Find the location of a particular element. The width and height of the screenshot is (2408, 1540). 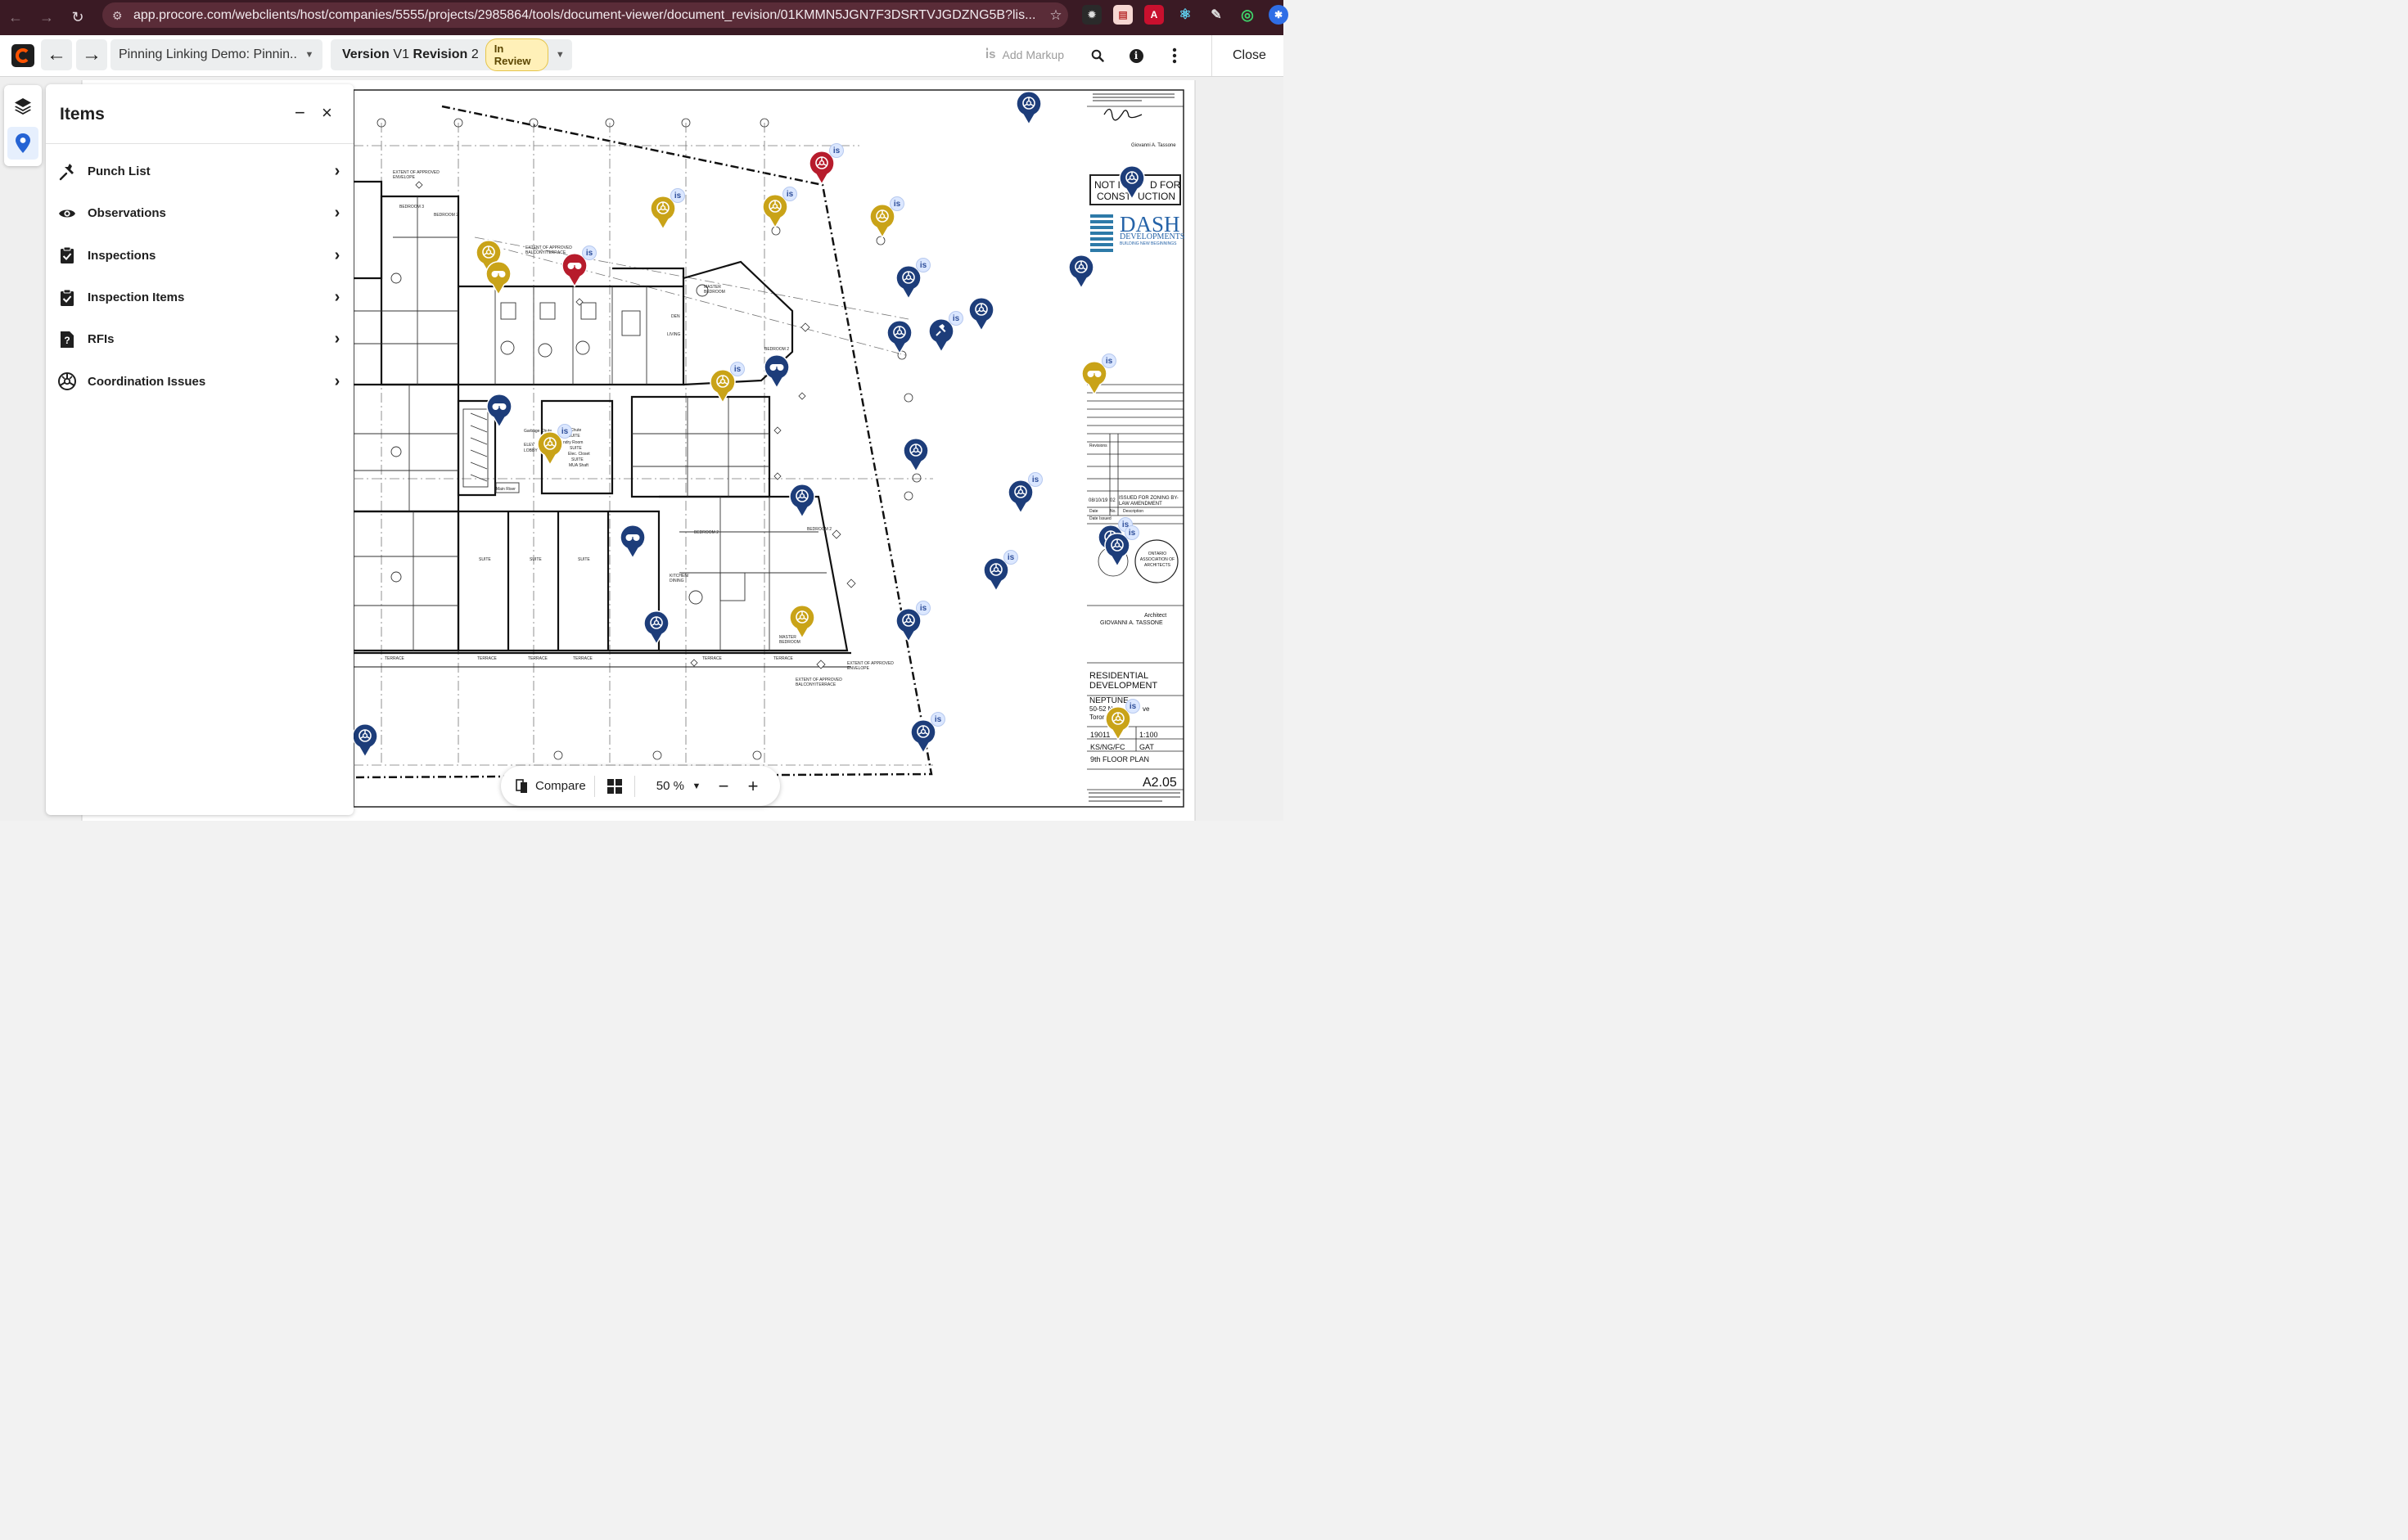

zoom-out-button: − is located at coordinates (724, 786).